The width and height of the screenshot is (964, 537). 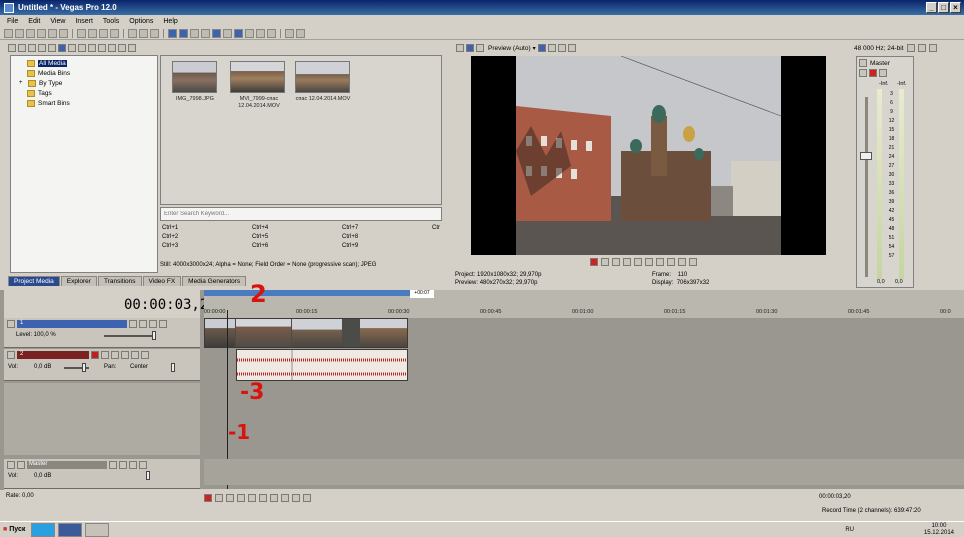 What do you see at coordinates (216, 33) in the screenshot?
I see `auto-ripple-icon` at bounding box center [216, 33].